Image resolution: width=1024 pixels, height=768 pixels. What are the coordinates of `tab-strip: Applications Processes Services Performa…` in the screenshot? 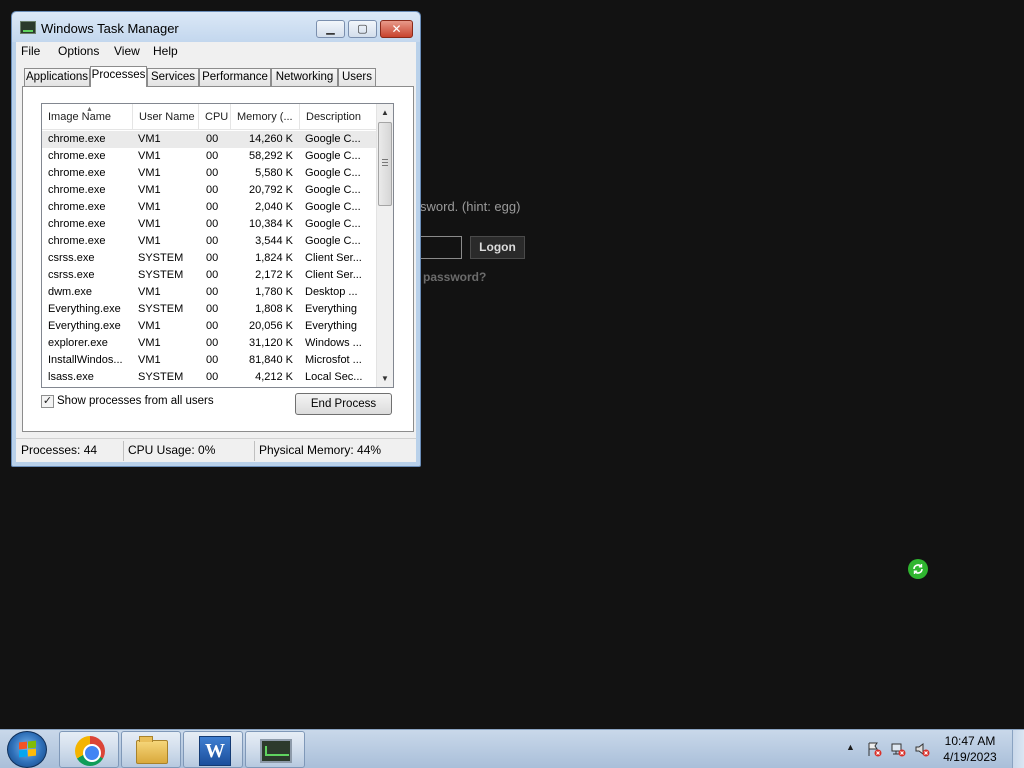 It's located at (218, 76).